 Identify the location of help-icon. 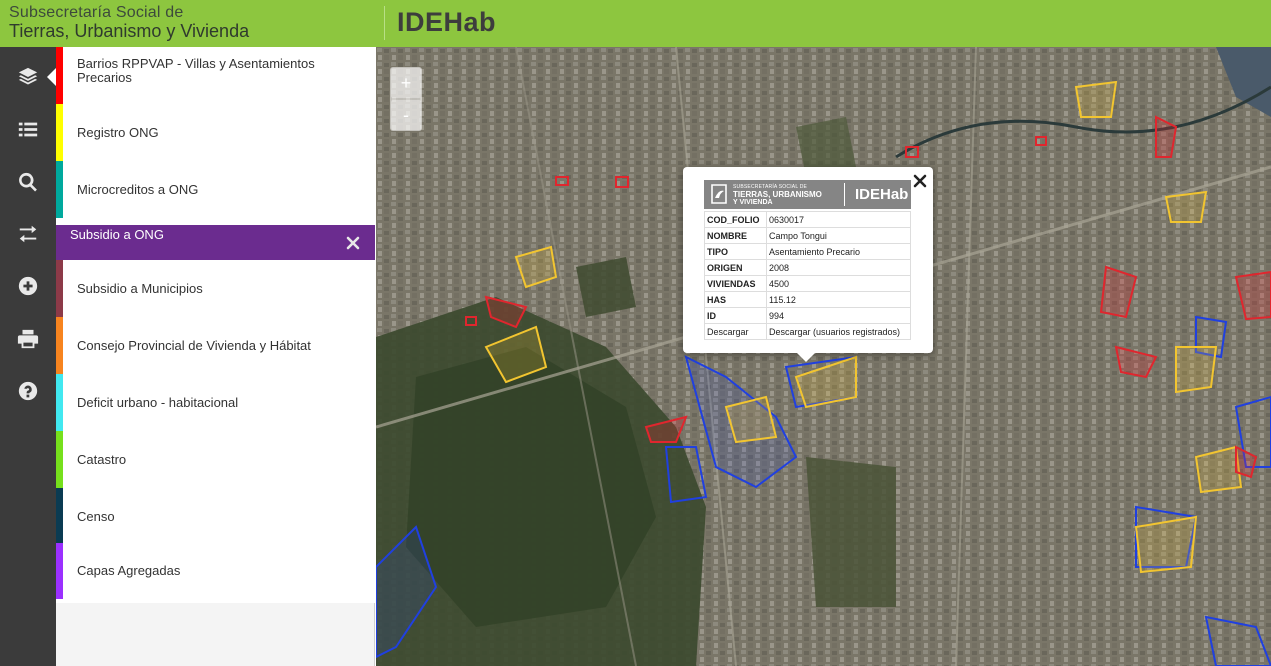
(28, 391).